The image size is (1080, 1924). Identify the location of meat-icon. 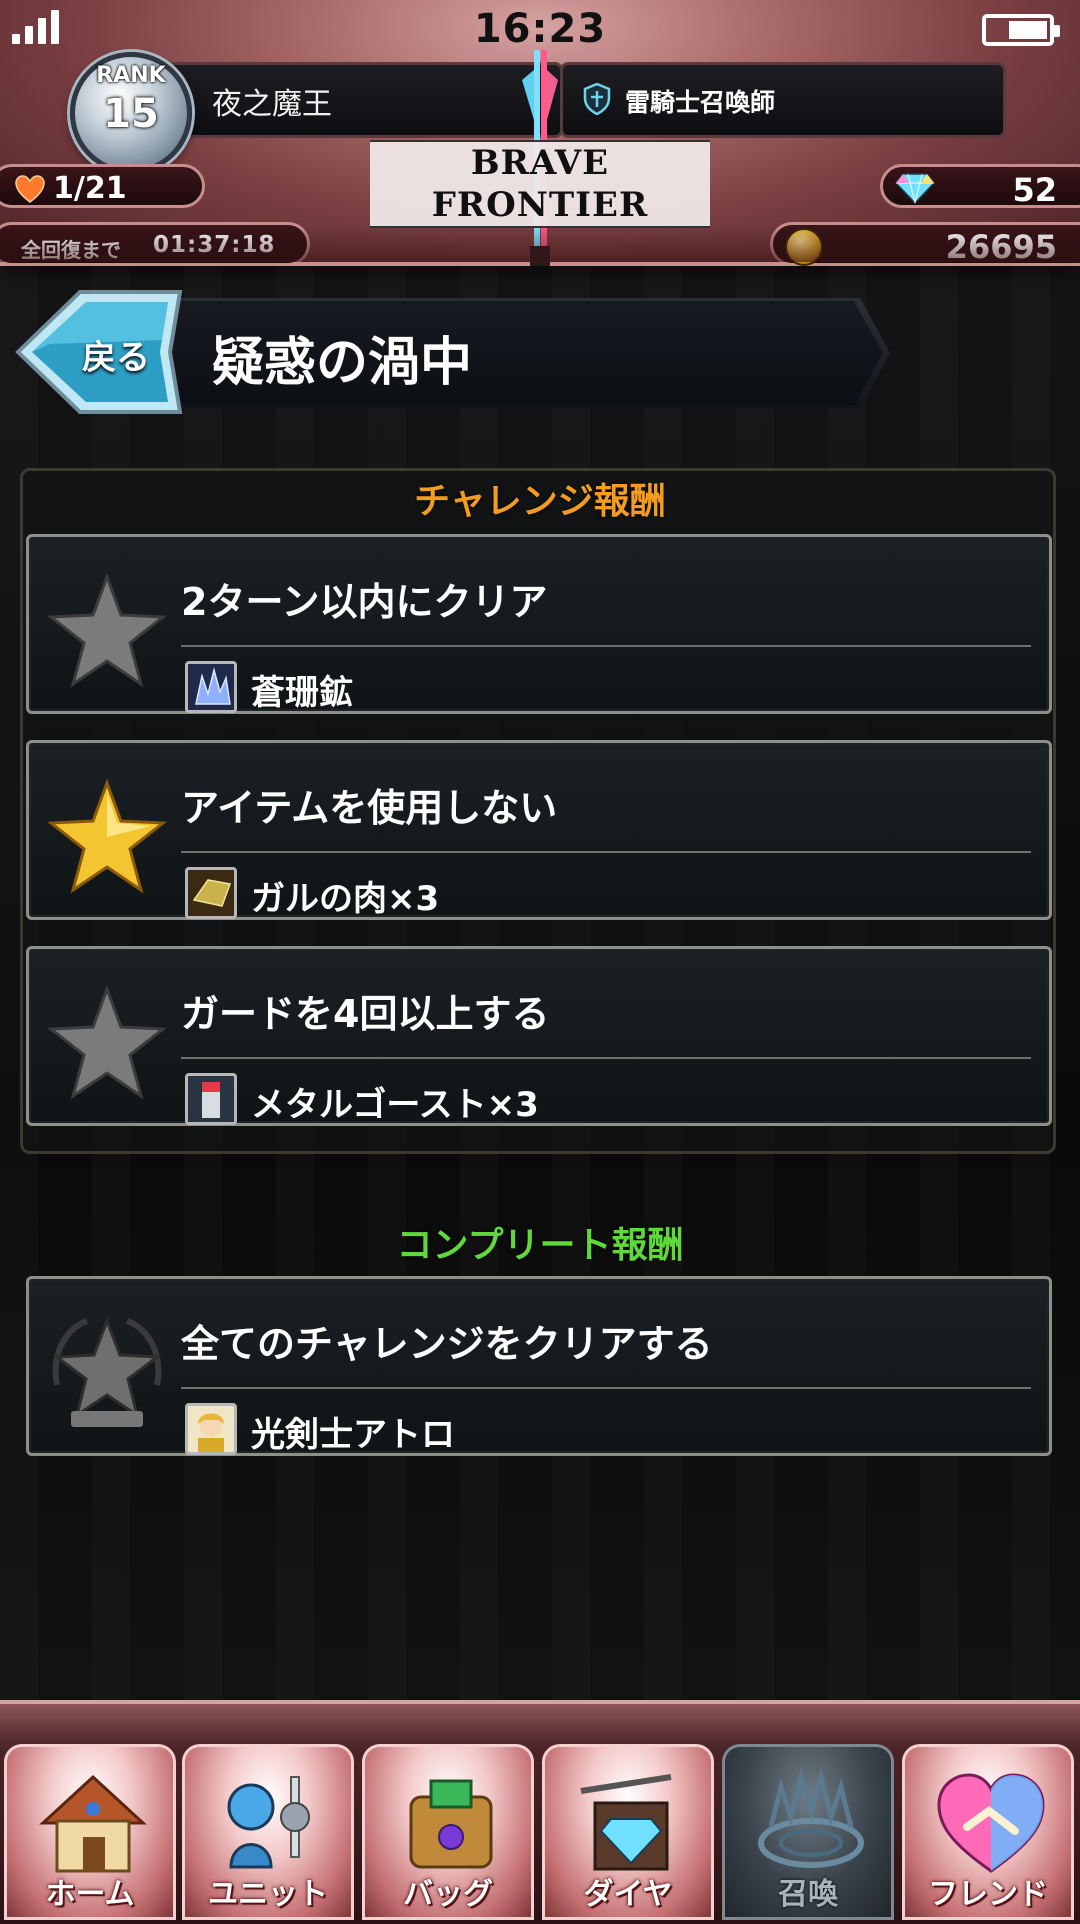
(211, 893).